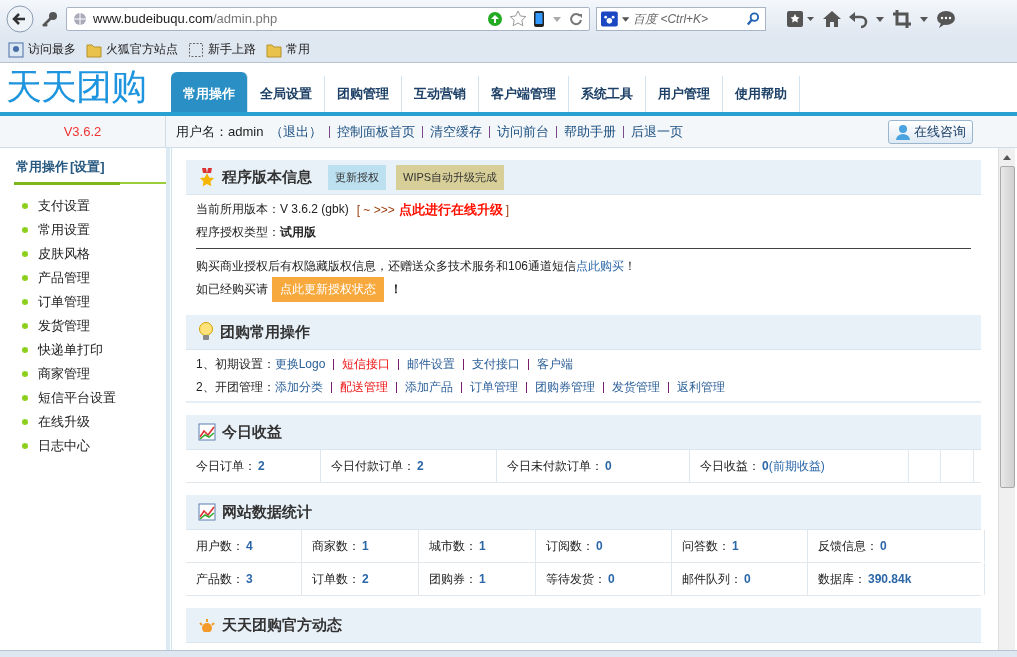  What do you see at coordinates (456, 131) in the screenshot?
I see `nav-link: 清空缓存` at bounding box center [456, 131].